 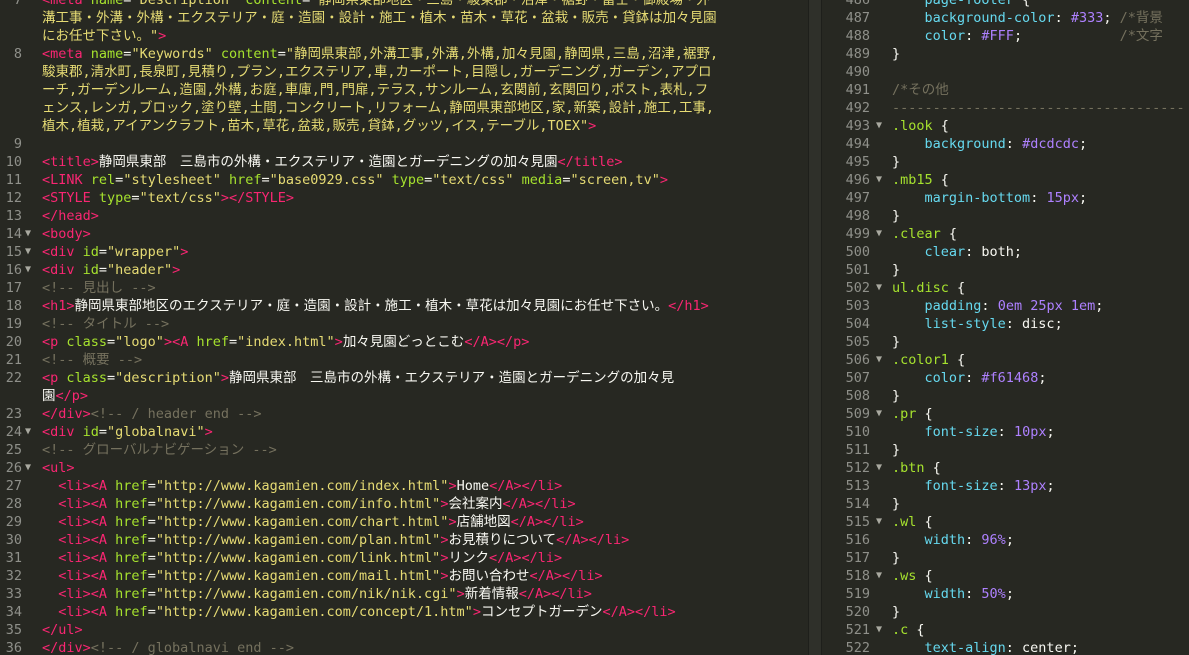 I want to click on code-line: 500 clear: both;, so click(x=1005, y=252).